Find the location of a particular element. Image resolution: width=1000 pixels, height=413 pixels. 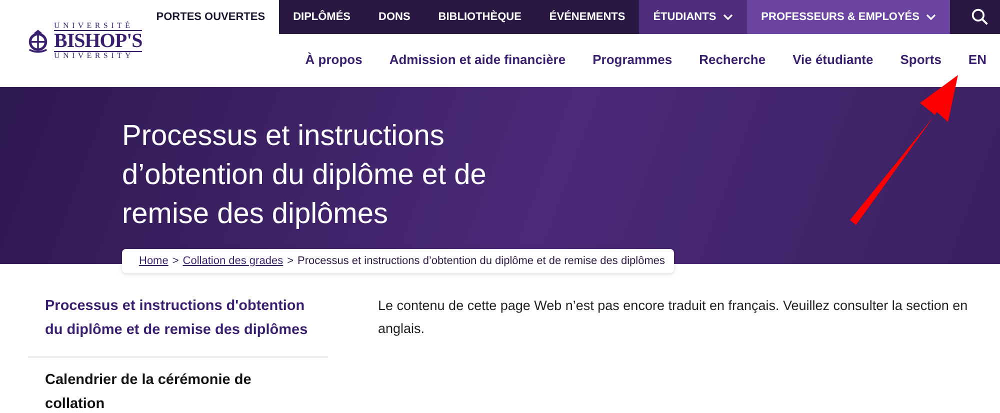

main-nav-link: À propos is located at coordinates (333, 59).